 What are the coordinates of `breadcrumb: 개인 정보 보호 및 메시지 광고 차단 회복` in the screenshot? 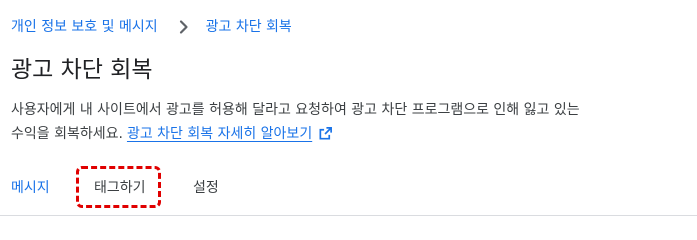 It's located at (151, 27).